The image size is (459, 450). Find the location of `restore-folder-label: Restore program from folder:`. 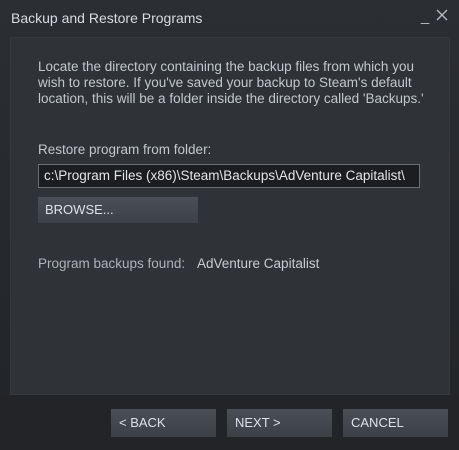

restore-folder-label: Restore program from folder: is located at coordinates (125, 149).